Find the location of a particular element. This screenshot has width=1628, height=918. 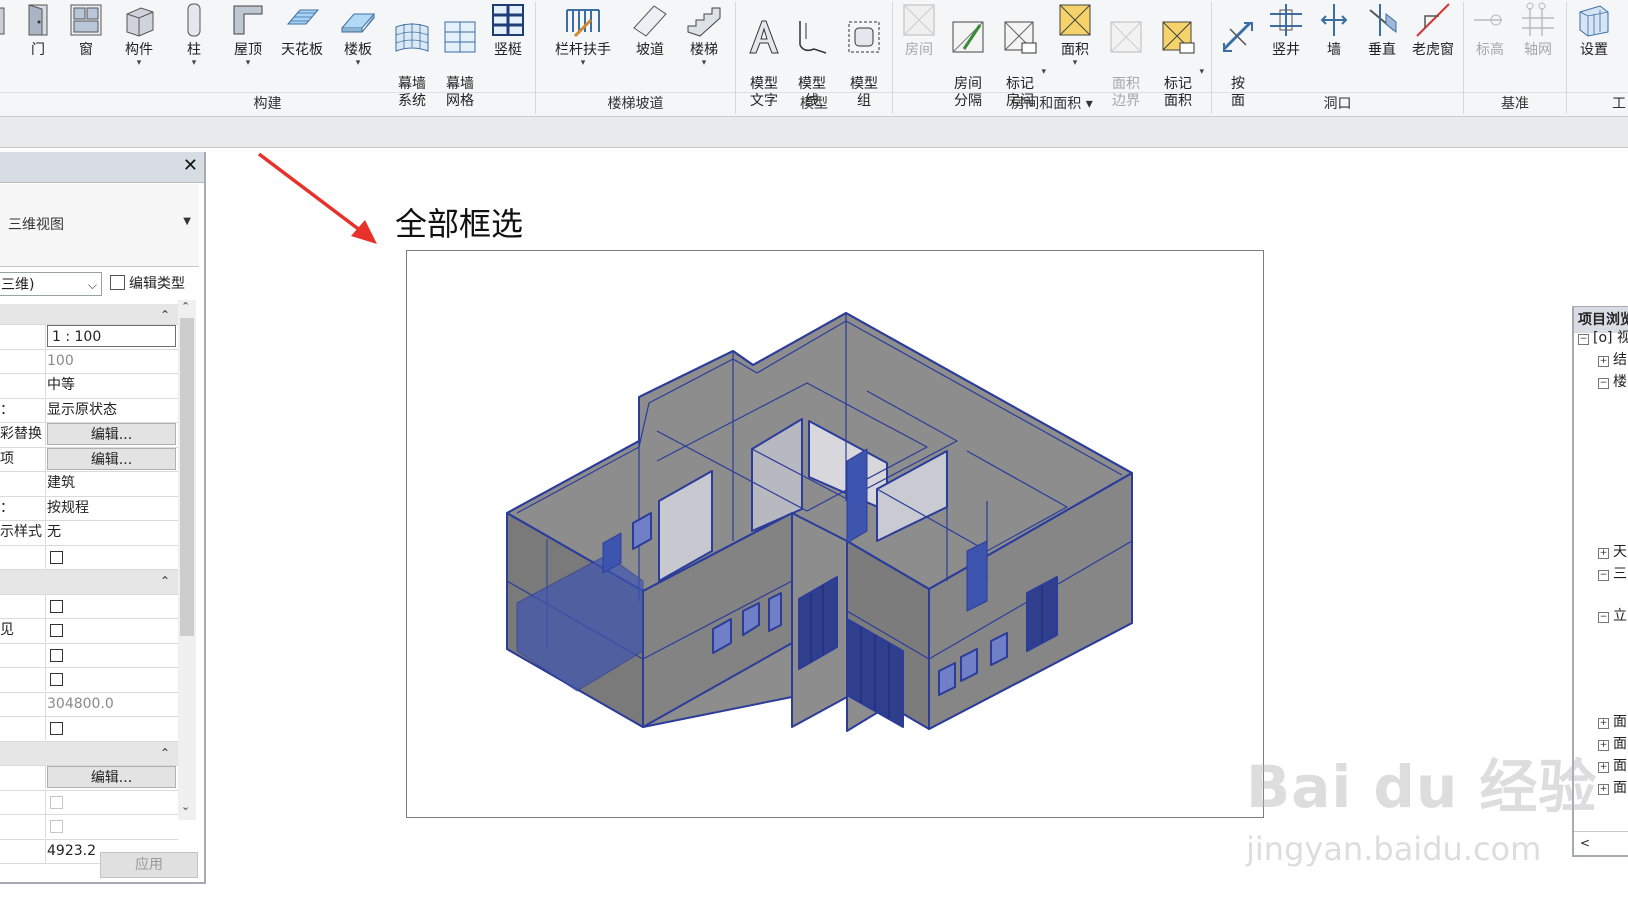

ribbon-group-room-area-label: 房间和面积 ▾ is located at coordinates (1052, 104).